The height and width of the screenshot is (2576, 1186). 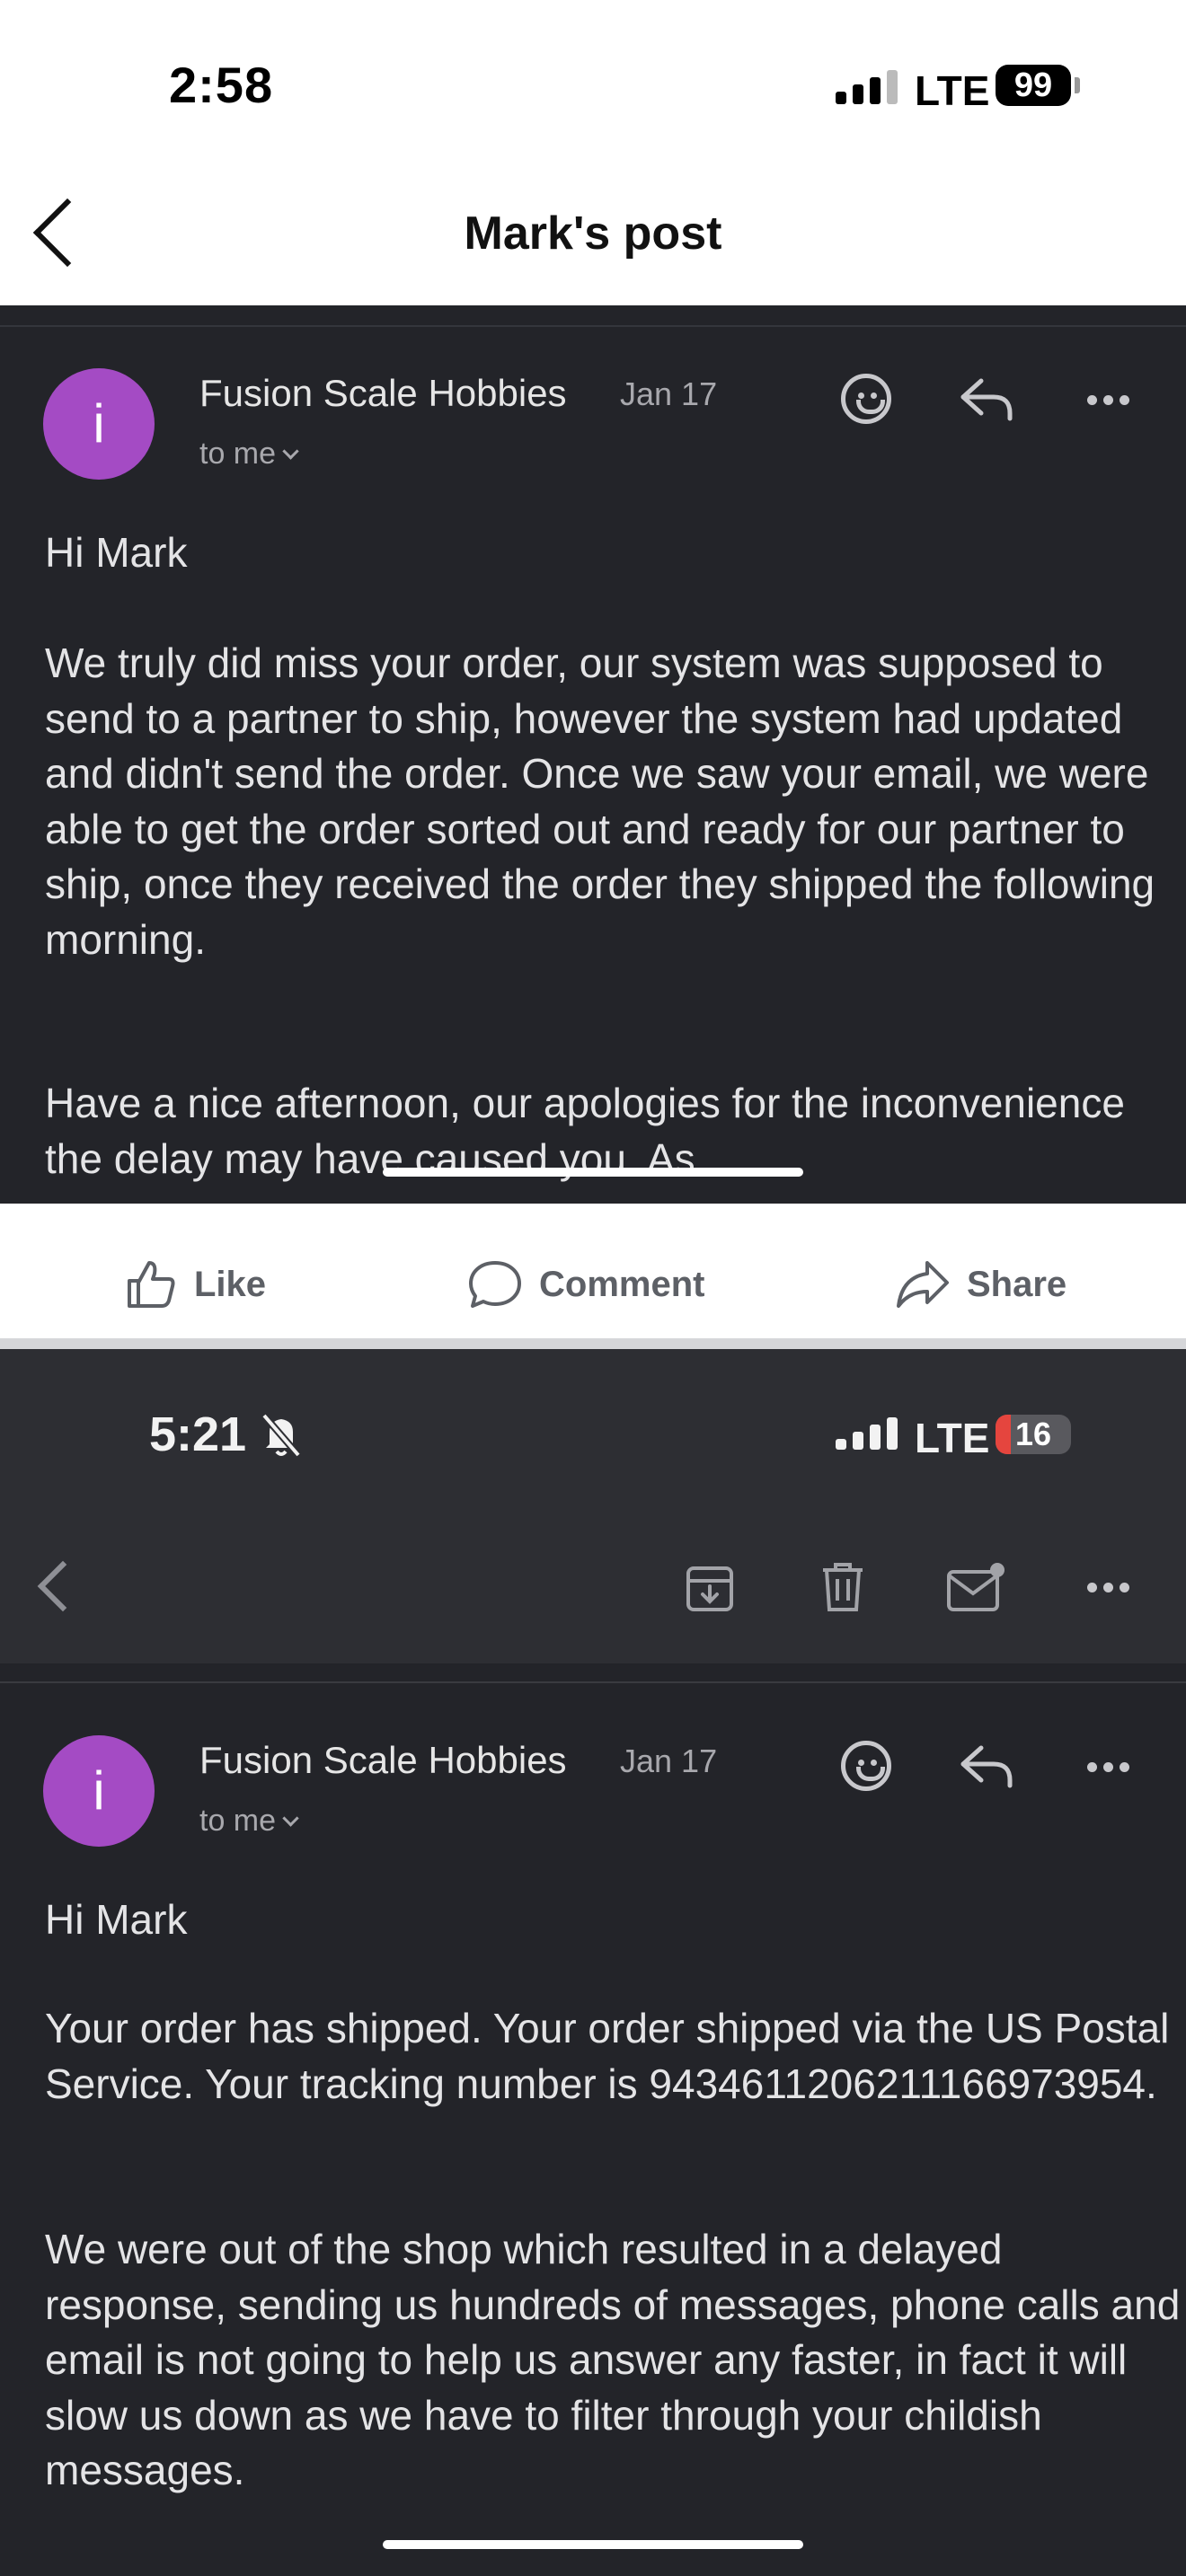 I want to click on status-time: 2:58, so click(x=221, y=85).